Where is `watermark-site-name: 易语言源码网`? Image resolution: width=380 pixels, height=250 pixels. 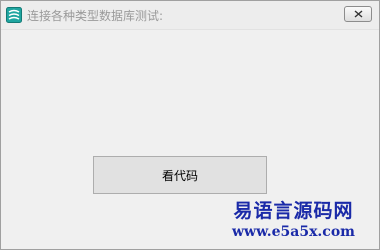 watermark-site-name: 易语言源码网 is located at coordinates (293, 211).